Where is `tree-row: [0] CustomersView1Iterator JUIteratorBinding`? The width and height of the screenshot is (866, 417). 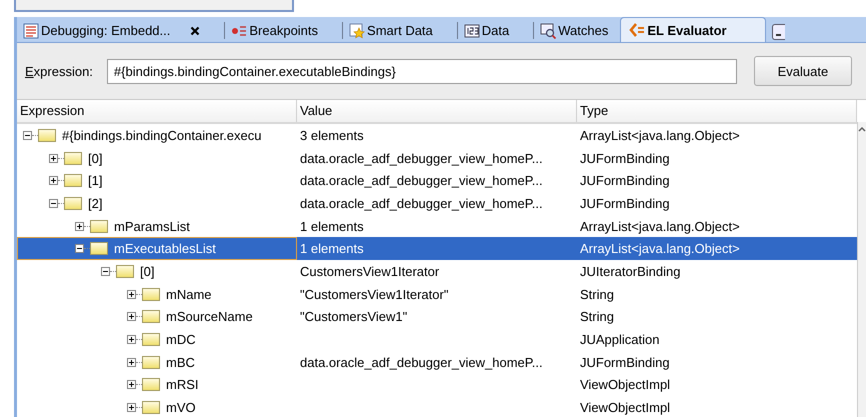
tree-row: [0] CustomersView1Iterator JUIteratorBinding is located at coordinates (437, 271).